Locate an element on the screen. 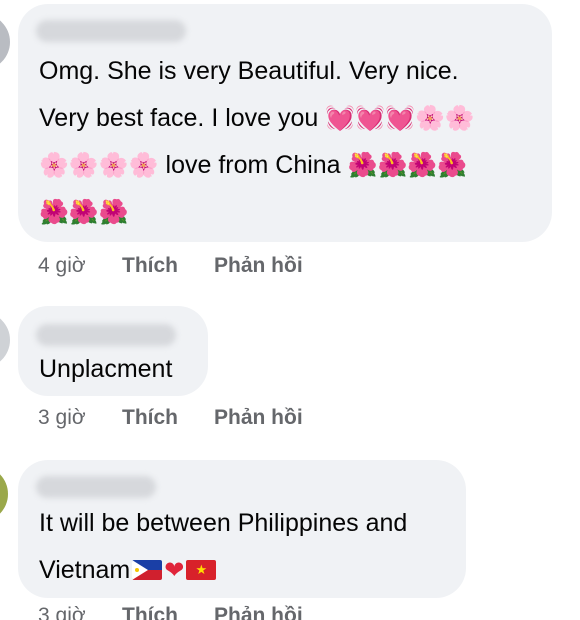 The width and height of the screenshot is (580, 620). comment-text: Unplacment is located at coordinates (119, 369).